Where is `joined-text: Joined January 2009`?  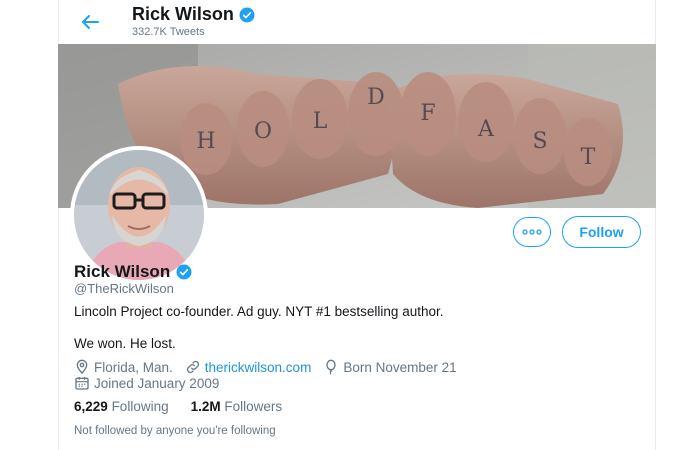
joined-text: Joined January 2009 is located at coordinates (157, 383).